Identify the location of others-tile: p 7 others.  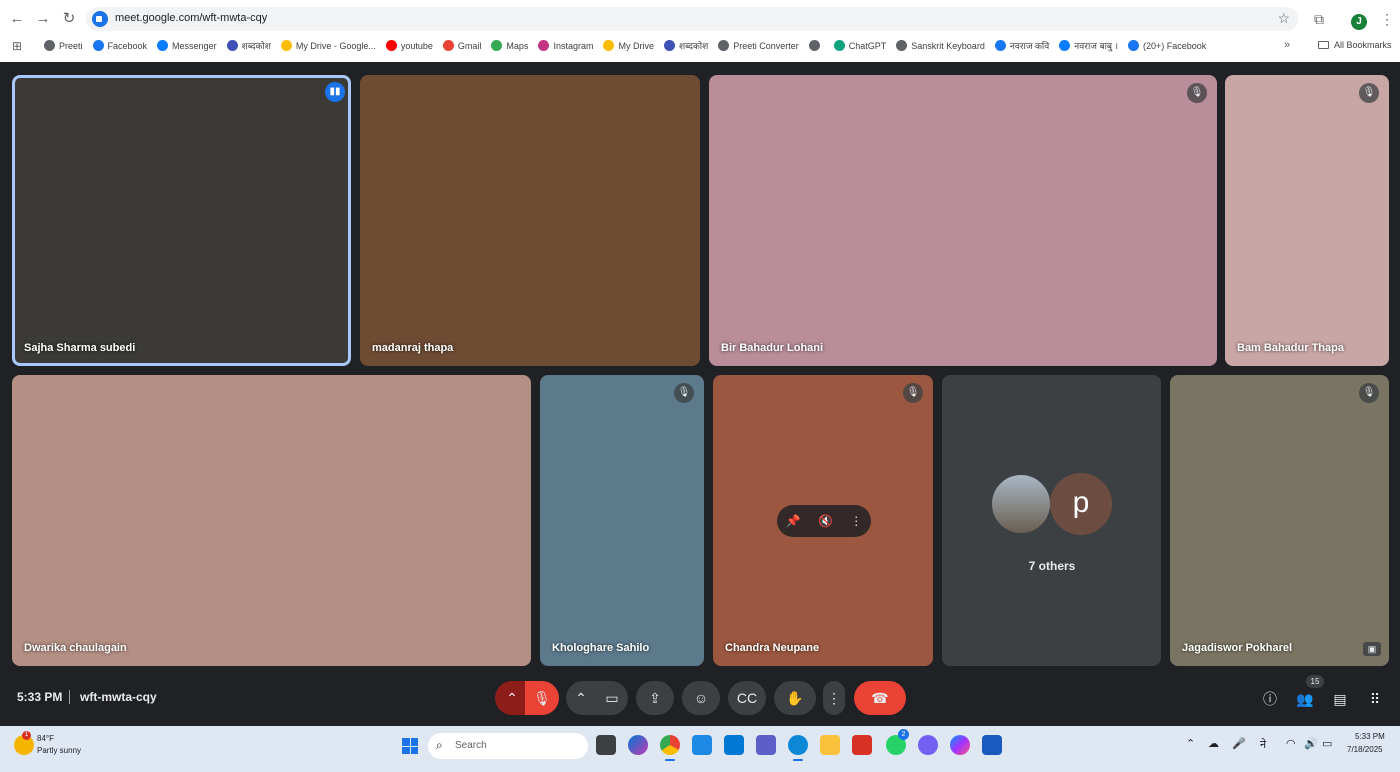
(1051, 520).